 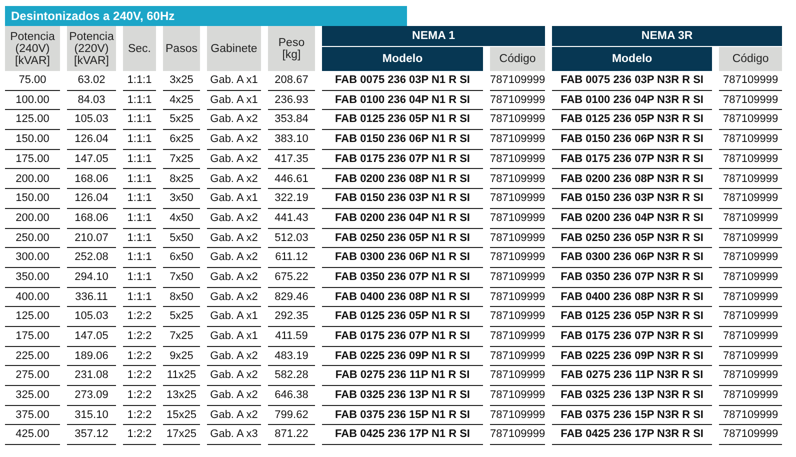 I want to click on table-cell: 425.00, so click(x=32, y=435).